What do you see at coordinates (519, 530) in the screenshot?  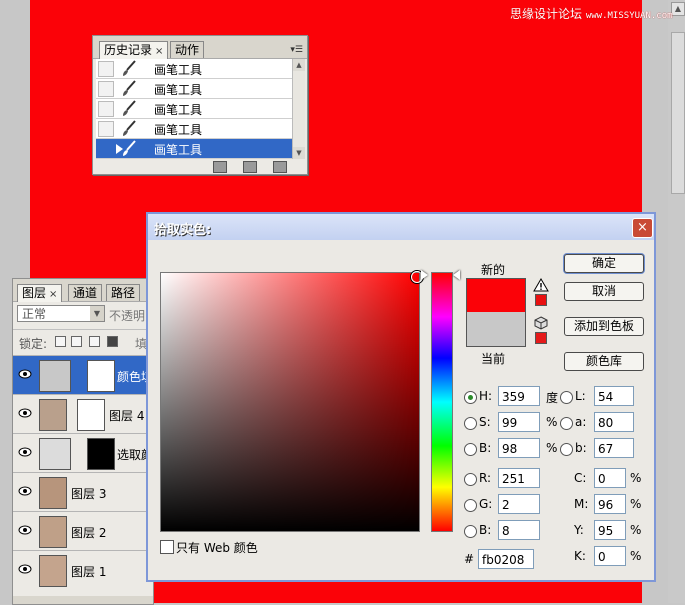 I see `blue-input: 8` at bounding box center [519, 530].